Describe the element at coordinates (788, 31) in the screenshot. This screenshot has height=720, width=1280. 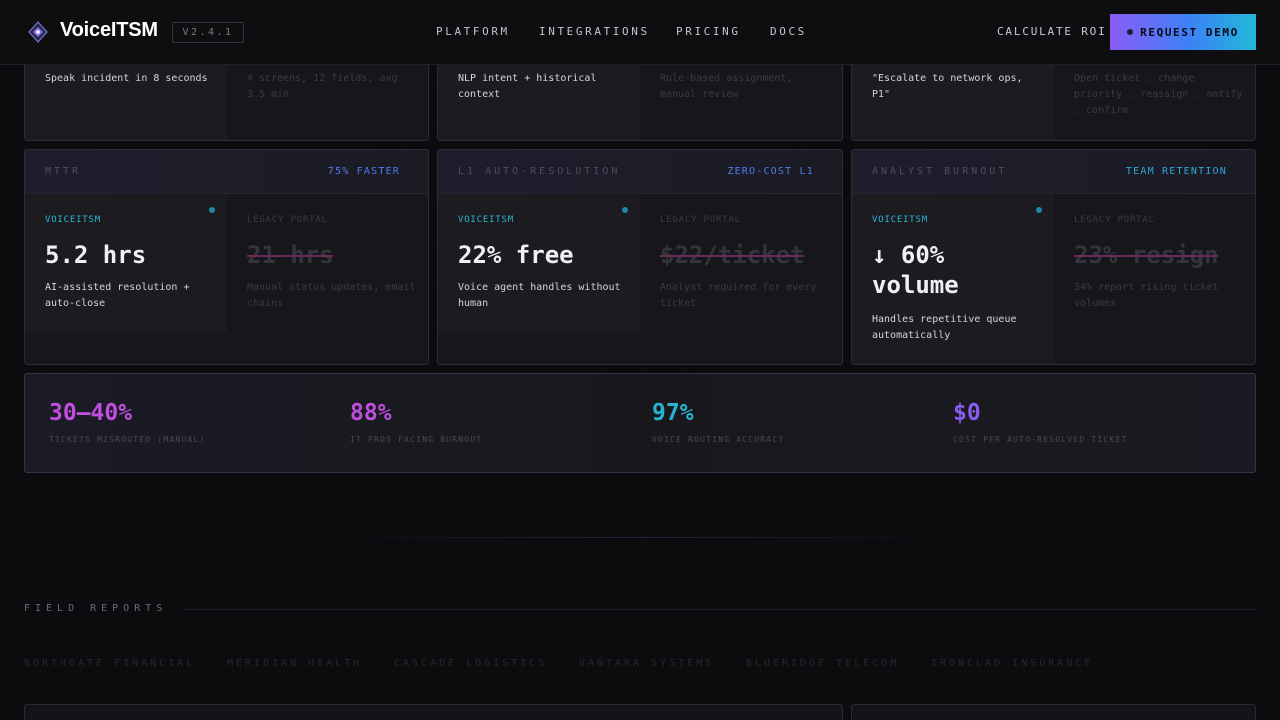
I see `nav-docs: DOCS` at that location.